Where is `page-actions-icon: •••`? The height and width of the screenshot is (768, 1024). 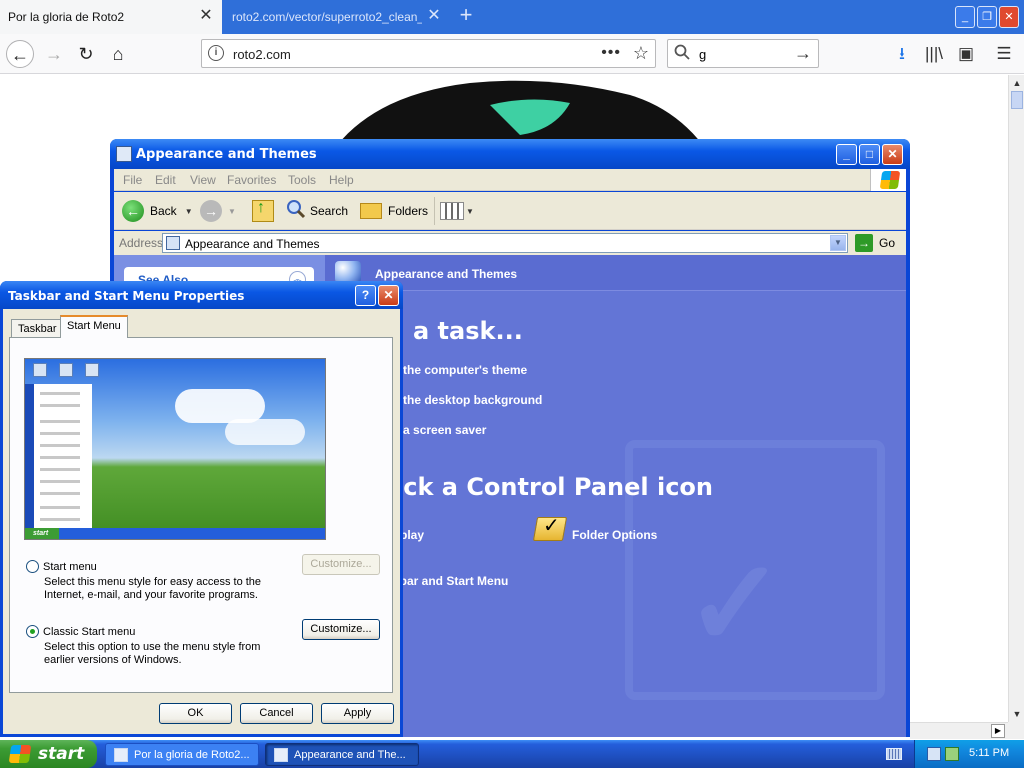
page-actions-icon: ••• is located at coordinates (611, 53).